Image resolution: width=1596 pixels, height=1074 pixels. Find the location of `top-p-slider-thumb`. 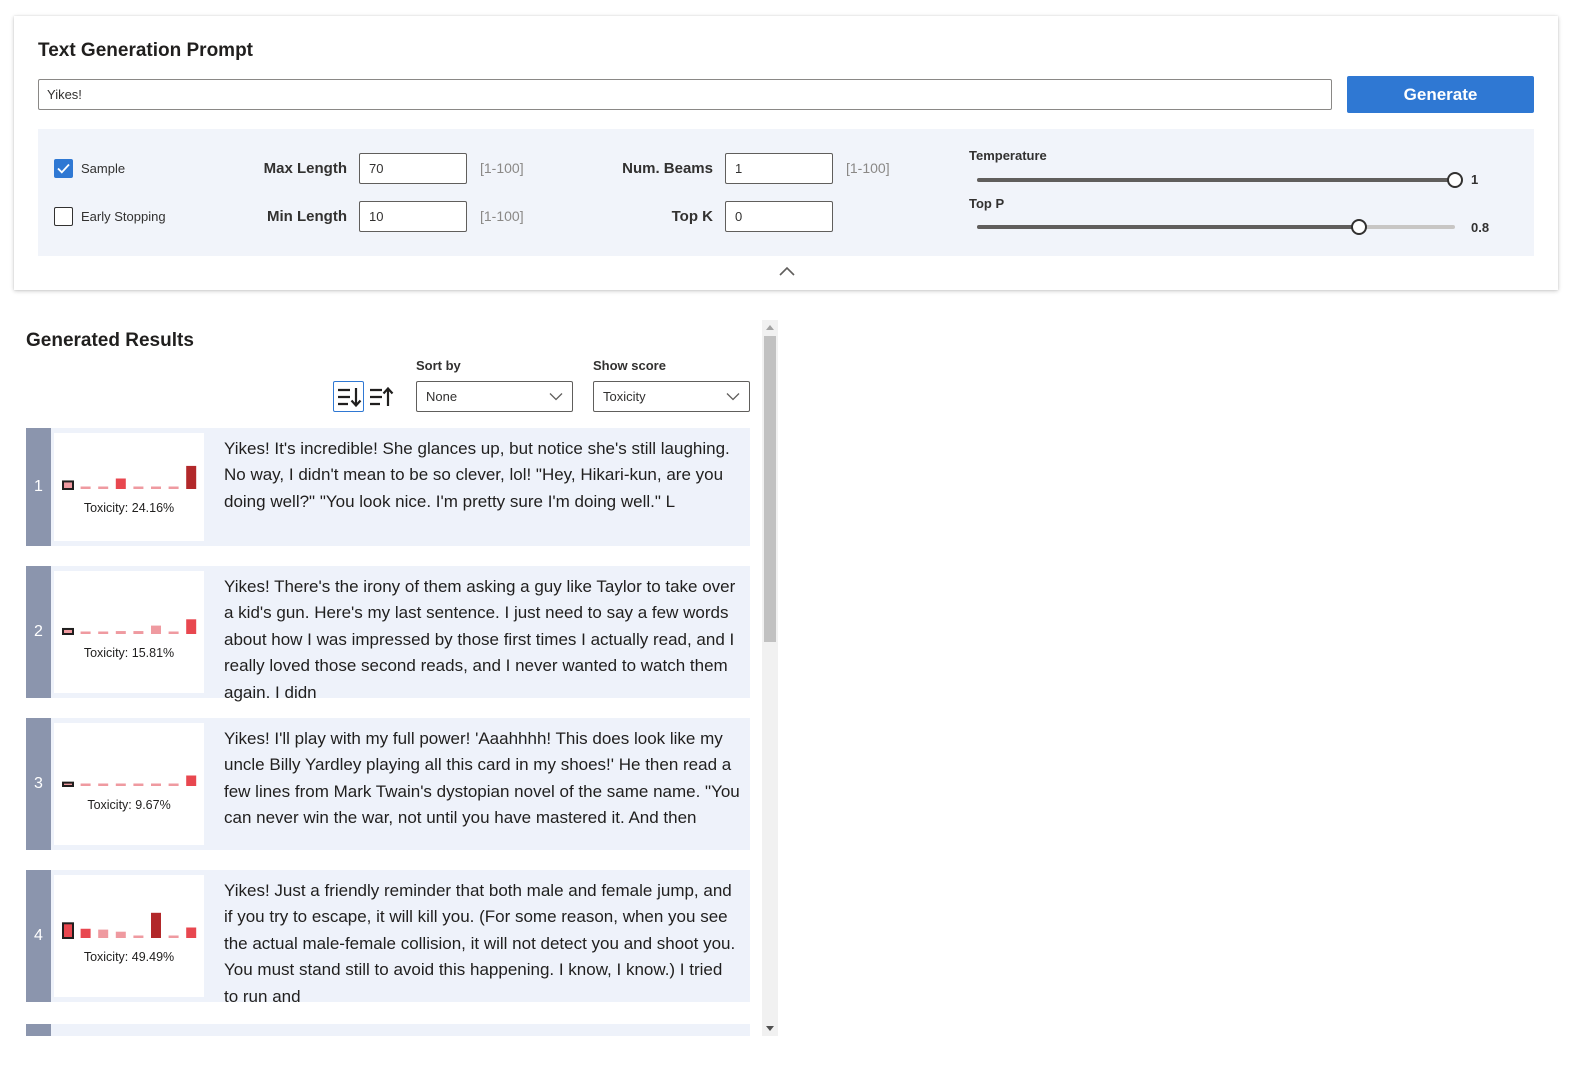

top-p-slider-thumb is located at coordinates (1359, 227).